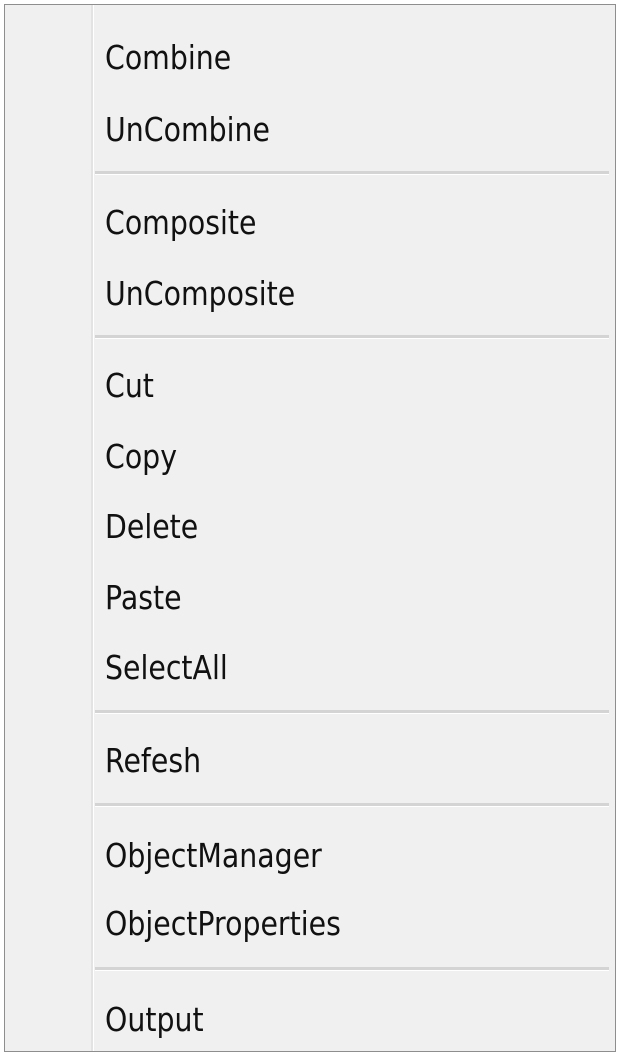 The width and height of the screenshot is (623, 1056). Describe the element at coordinates (320, 385) in the screenshot. I see `menu-item-cut: Cut` at that location.